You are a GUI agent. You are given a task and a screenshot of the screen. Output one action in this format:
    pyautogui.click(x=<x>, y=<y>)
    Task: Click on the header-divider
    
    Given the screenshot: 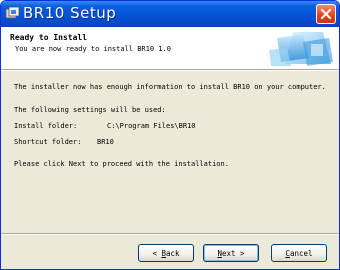 What is the action you would take?
    pyautogui.click(x=170, y=70)
    